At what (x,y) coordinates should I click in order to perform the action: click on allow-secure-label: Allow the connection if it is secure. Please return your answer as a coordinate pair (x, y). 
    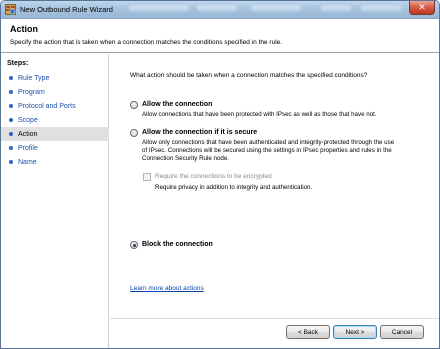
    Looking at the image, I should click on (199, 132).